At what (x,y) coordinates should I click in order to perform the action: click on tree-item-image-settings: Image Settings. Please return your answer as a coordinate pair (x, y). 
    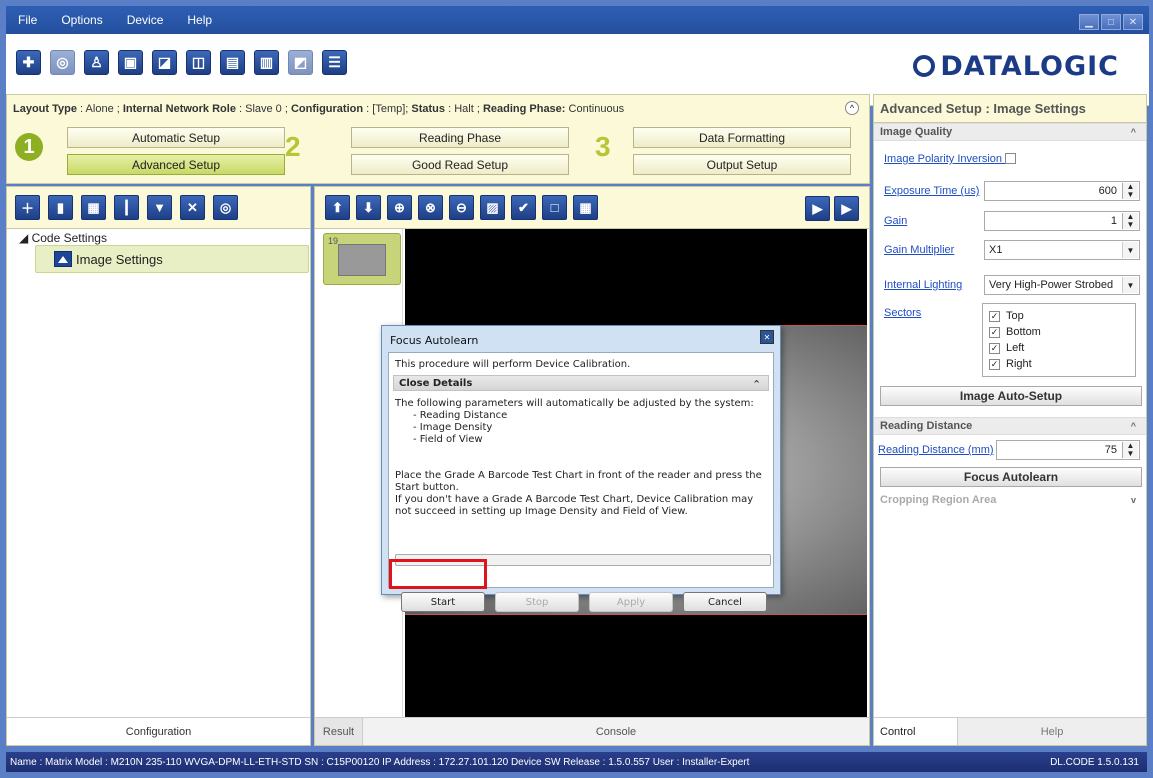
    Looking at the image, I should click on (172, 259).